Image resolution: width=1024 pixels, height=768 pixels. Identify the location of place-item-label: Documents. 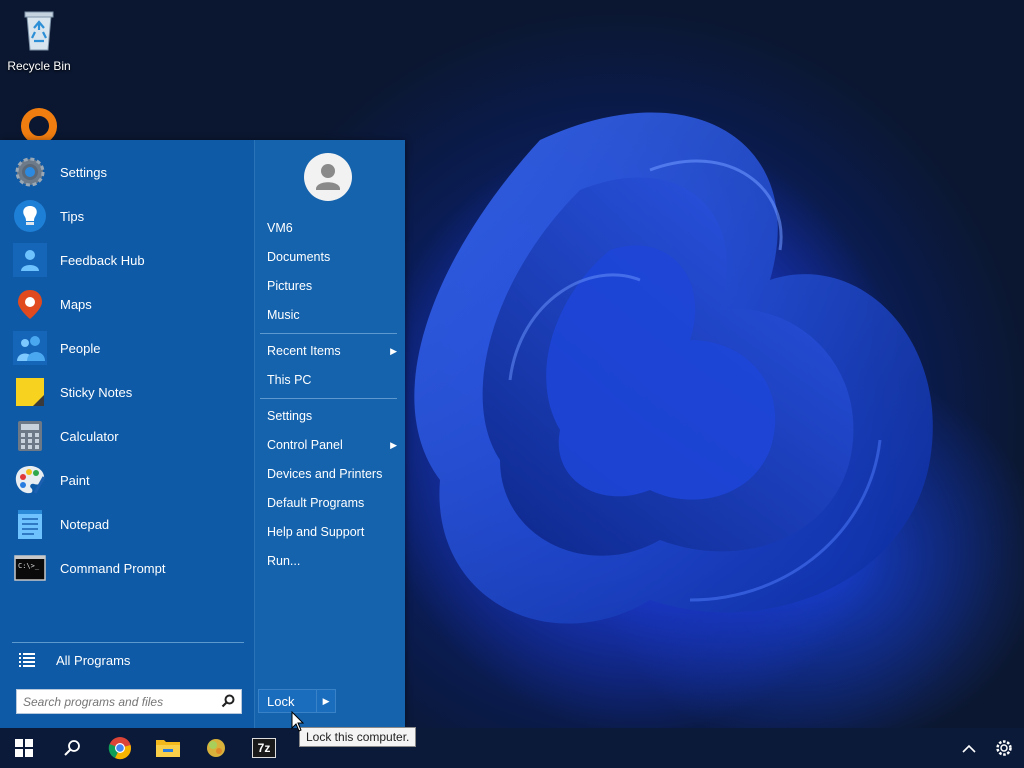
(299, 257).